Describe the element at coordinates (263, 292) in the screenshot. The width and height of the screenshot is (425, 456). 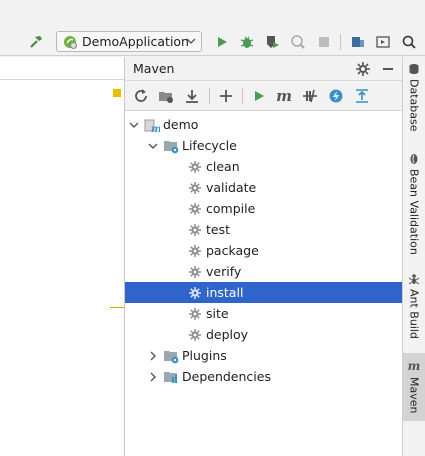
I see `lifecycle-goal-selected: install` at that location.